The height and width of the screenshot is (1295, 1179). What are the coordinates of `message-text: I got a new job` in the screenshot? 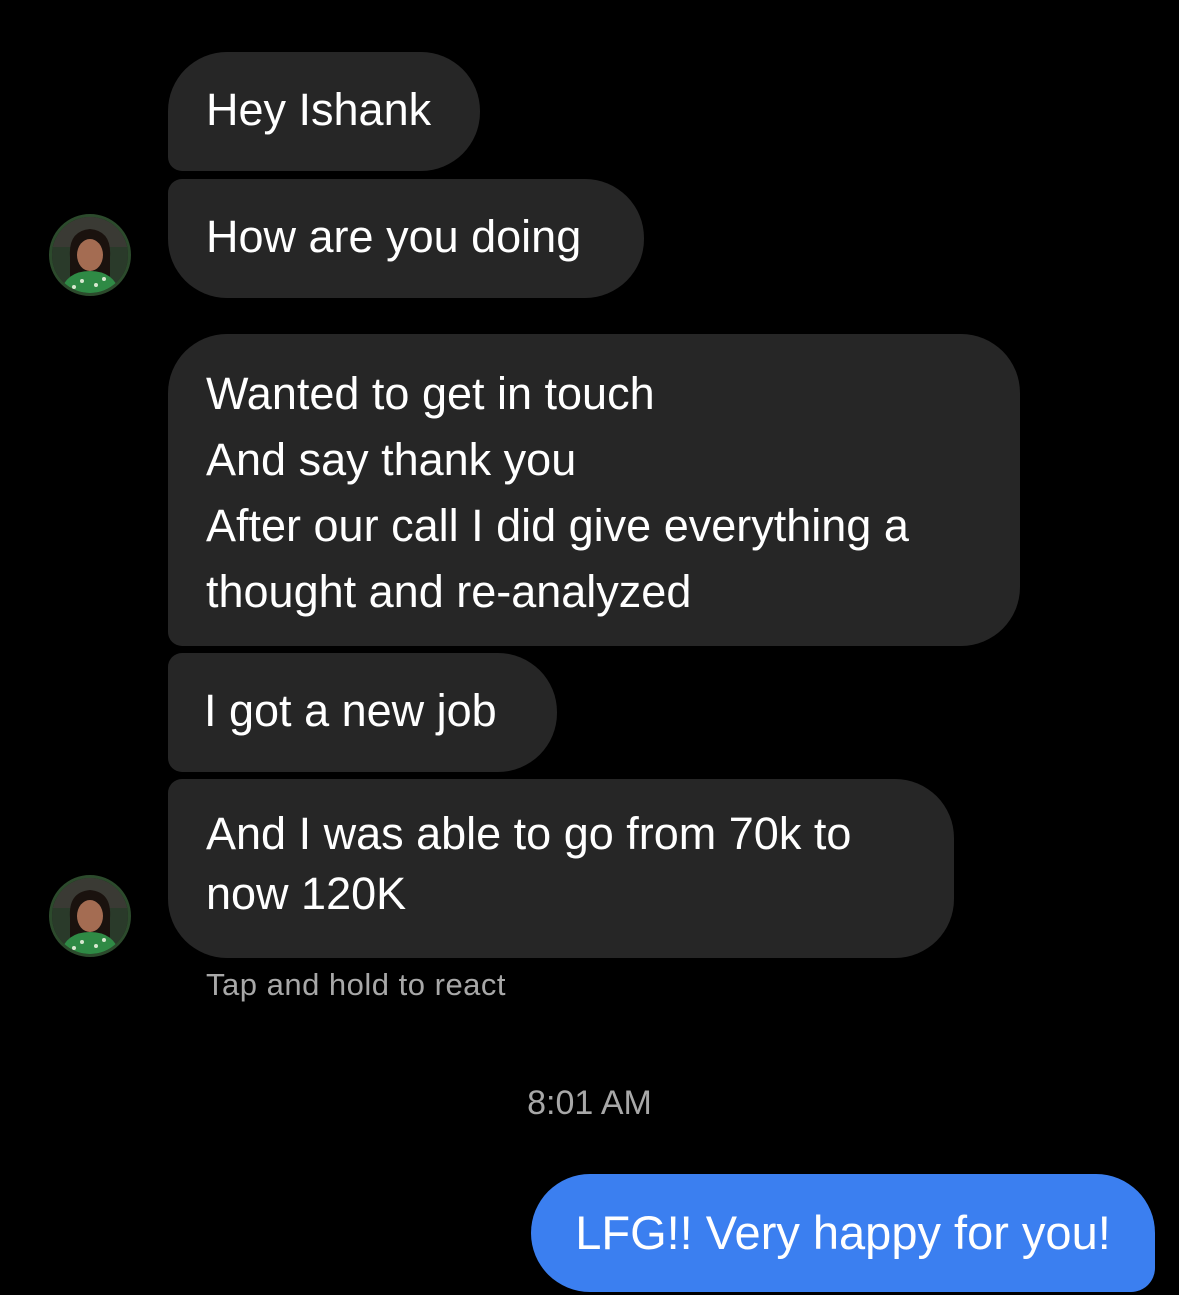 It's located at (350, 710).